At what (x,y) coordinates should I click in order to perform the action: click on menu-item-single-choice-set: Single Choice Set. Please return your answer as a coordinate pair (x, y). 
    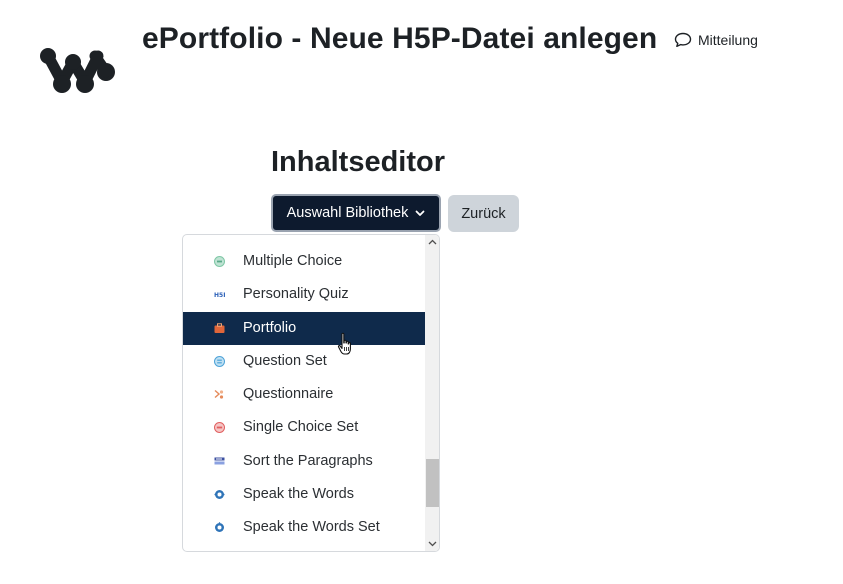
    Looking at the image, I should click on (304, 427).